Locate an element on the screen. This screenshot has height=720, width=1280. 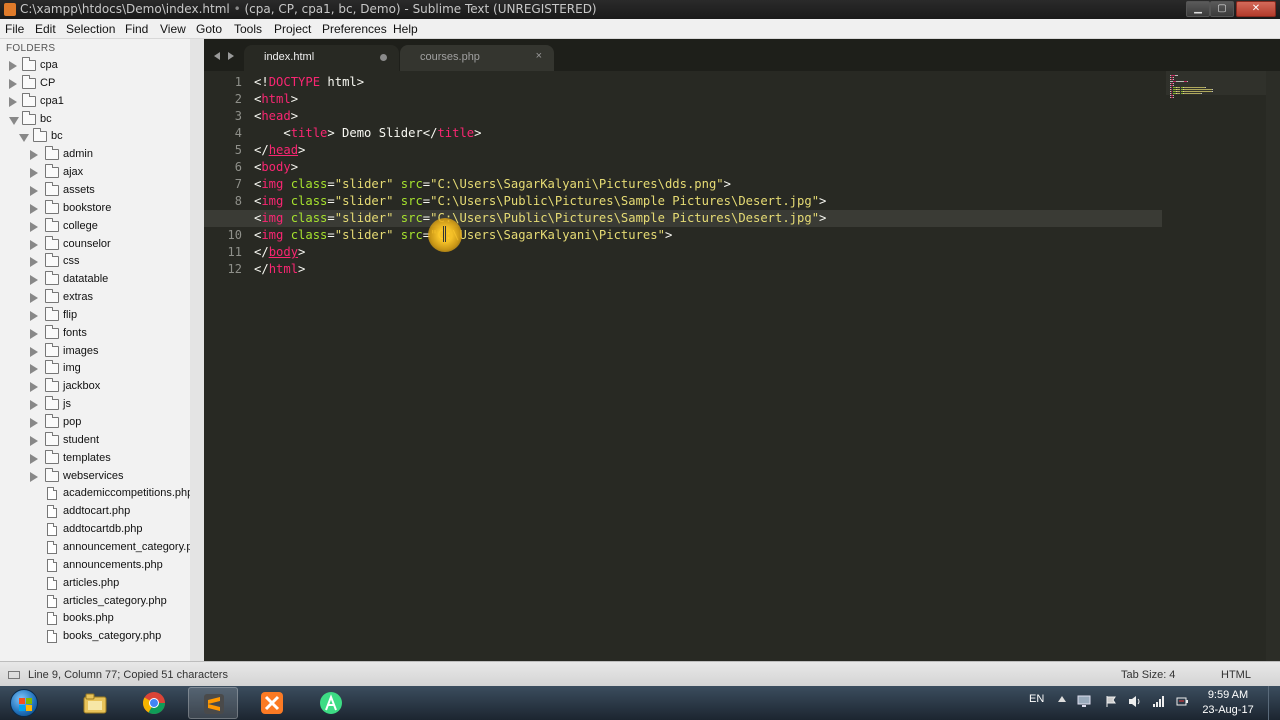
editor-scrollbar is located at coordinates (1273, 366).